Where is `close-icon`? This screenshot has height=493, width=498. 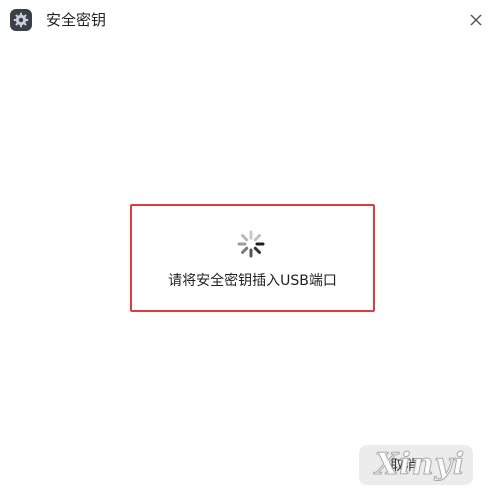
close-icon is located at coordinates (476, 20).